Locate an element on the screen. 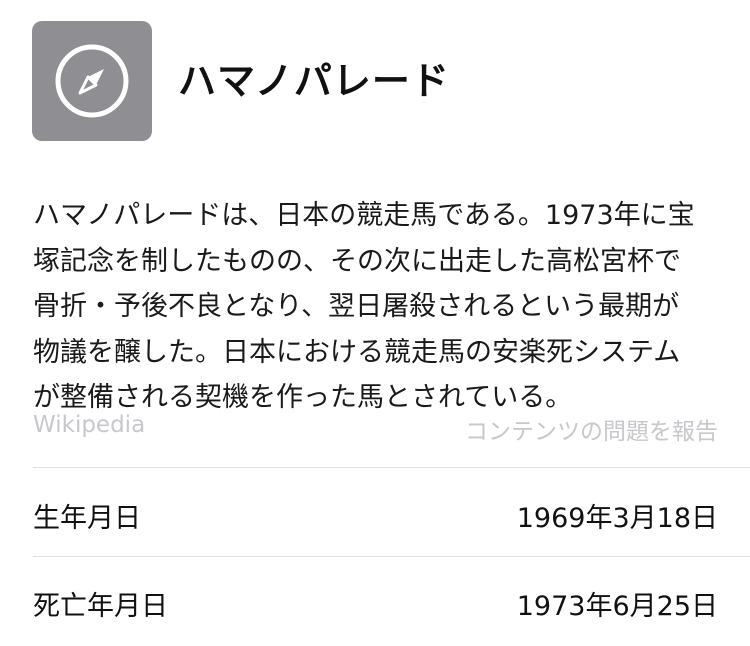 Image resolution: width=750 pixels, height=646 pixels. safari-app-icon is located at coordinates (92, 81).